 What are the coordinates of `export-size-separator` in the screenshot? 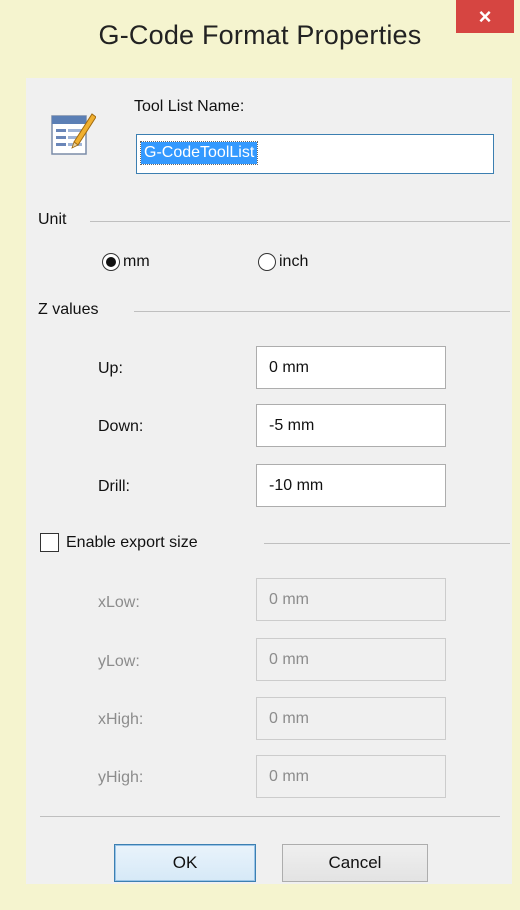 It's located at (387, 543).